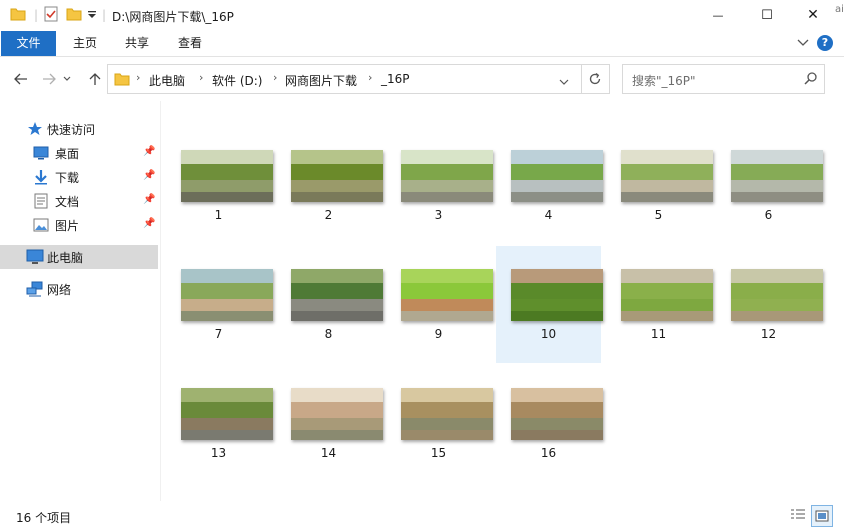  I want to click on maximize-button: ☐, so click(767, 15).